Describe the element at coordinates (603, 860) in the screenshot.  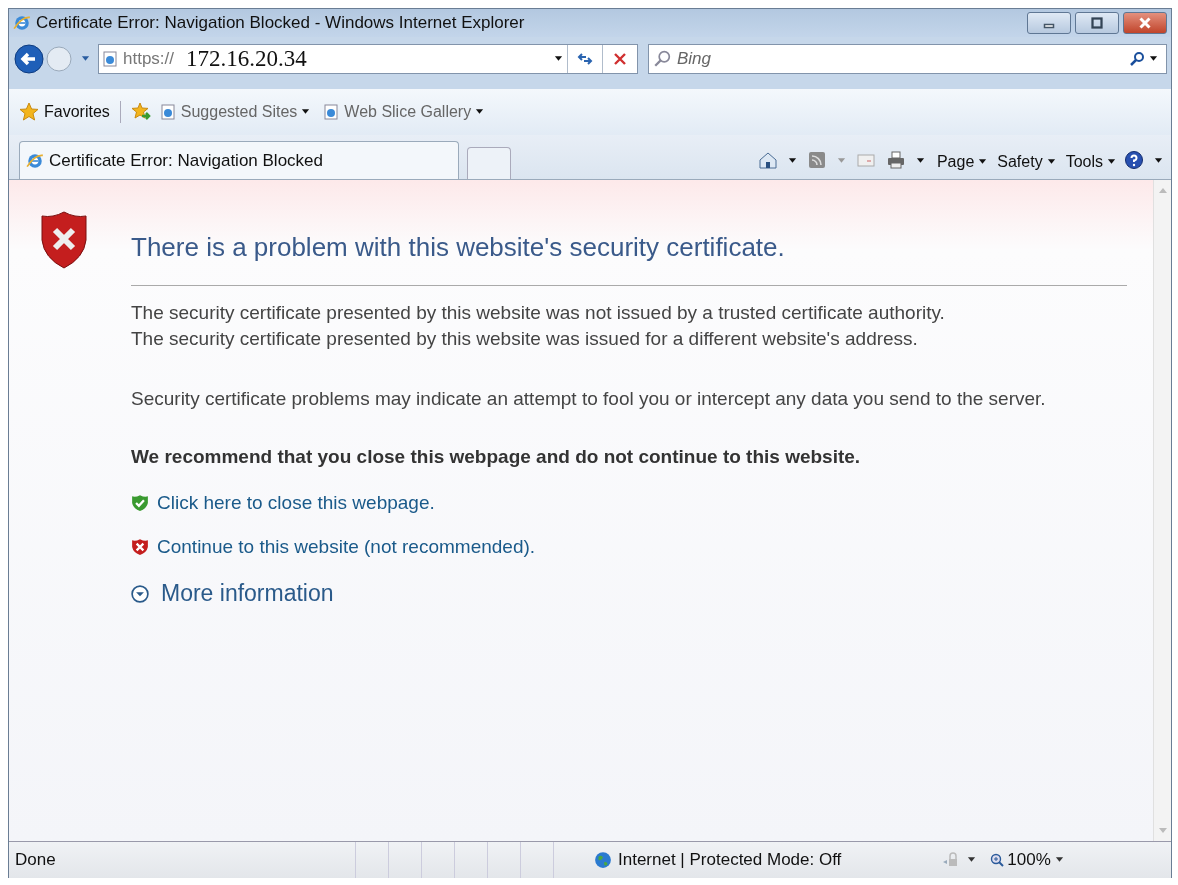
I see `globe-icon` at that location.